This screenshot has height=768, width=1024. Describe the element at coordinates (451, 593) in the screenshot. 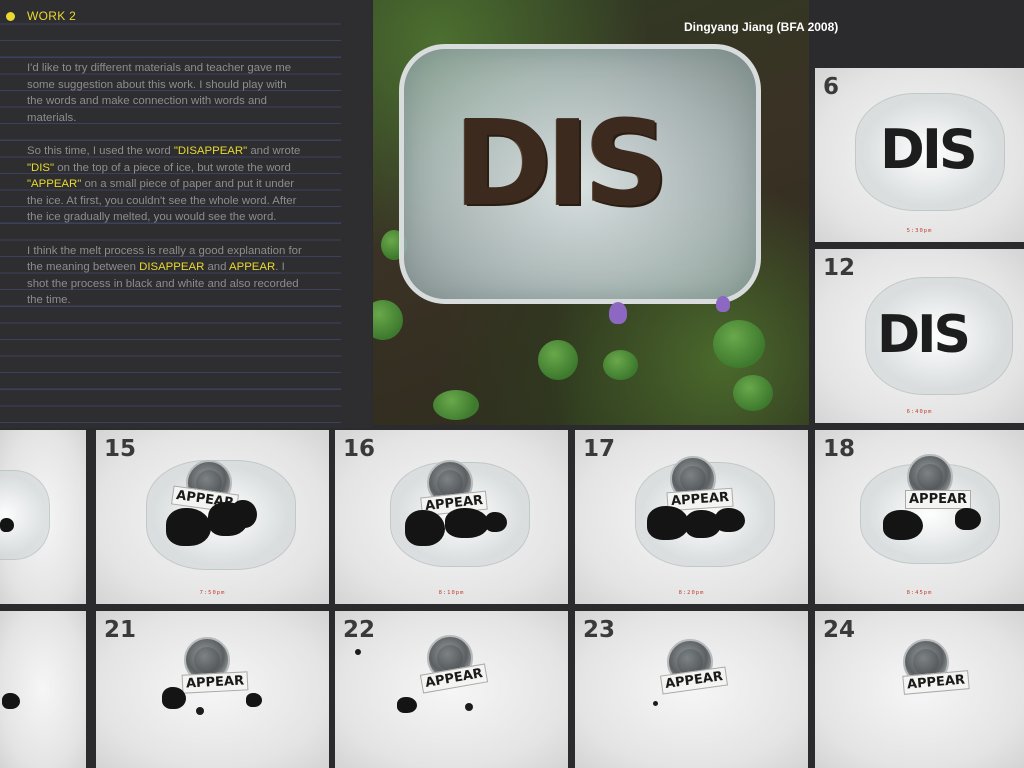

I see `time-label: 8:10pm` at that location.